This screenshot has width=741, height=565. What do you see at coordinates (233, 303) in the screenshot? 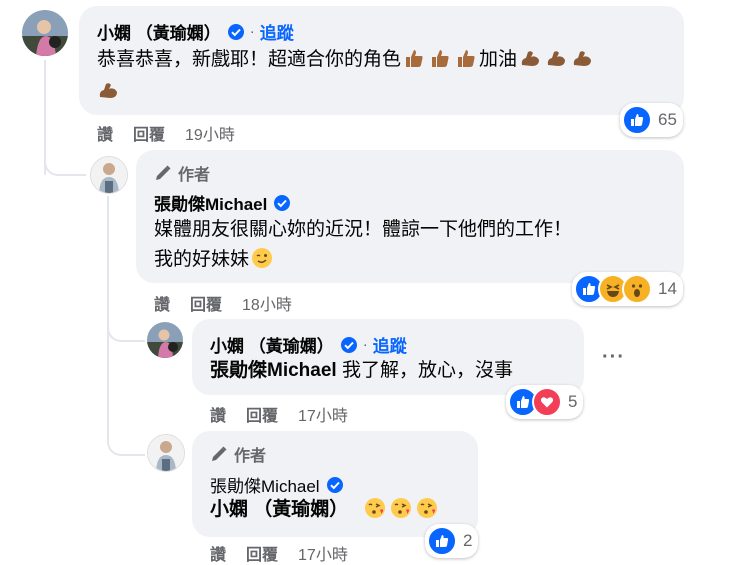
I see `comment-actions: 讚 回覆 18小時` at bounding box center [233, 303].